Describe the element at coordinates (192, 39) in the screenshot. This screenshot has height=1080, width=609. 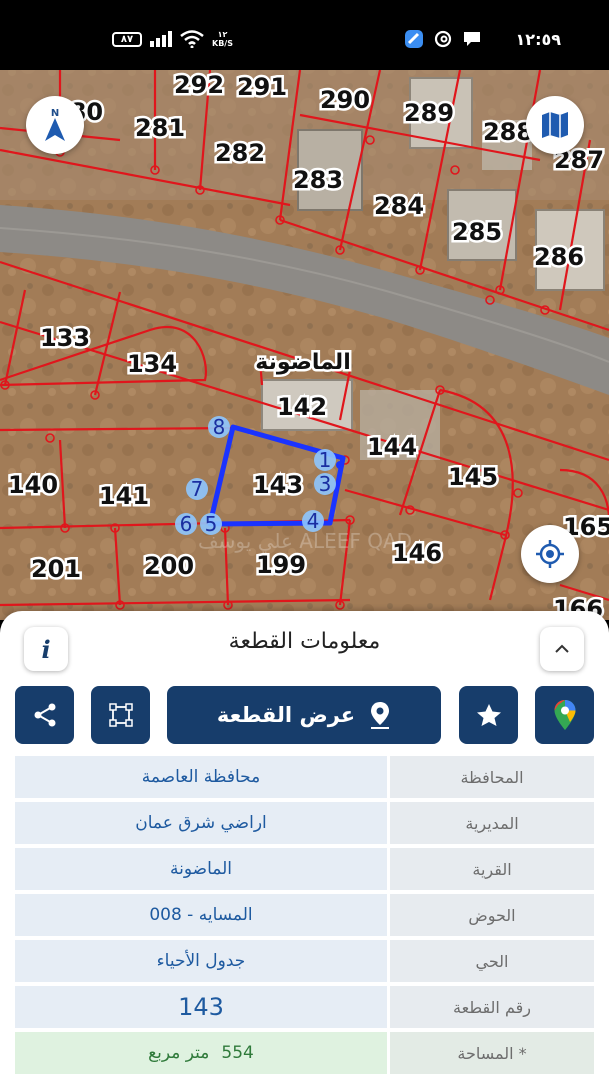
I see `wifi-icon` at that location.